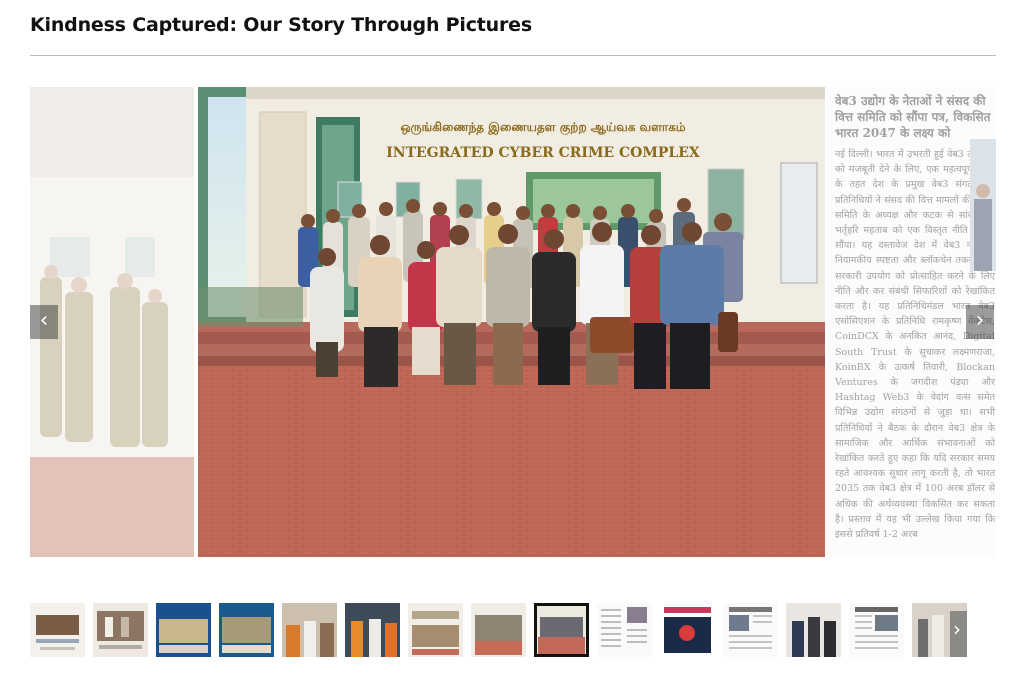 This screenshot has width=1024, height=682. I want to click on svg-text: INTEGRATED CYBER CRIME COMPLEX, so click(543, 153).